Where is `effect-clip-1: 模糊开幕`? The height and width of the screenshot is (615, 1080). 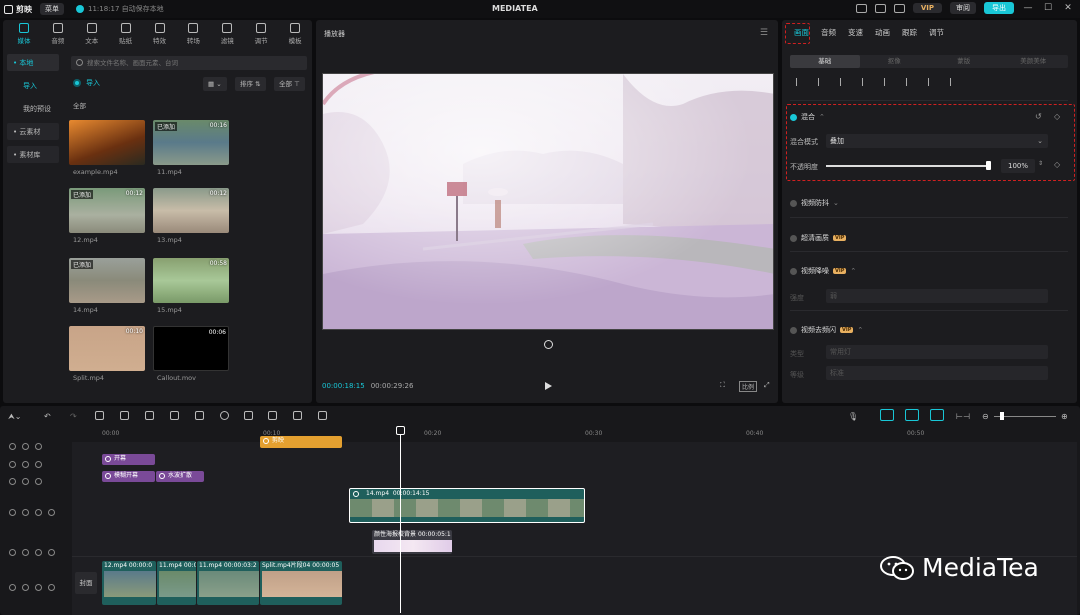 effect-clip-1: 模糊开幕 is located at coordinates (128, 476).